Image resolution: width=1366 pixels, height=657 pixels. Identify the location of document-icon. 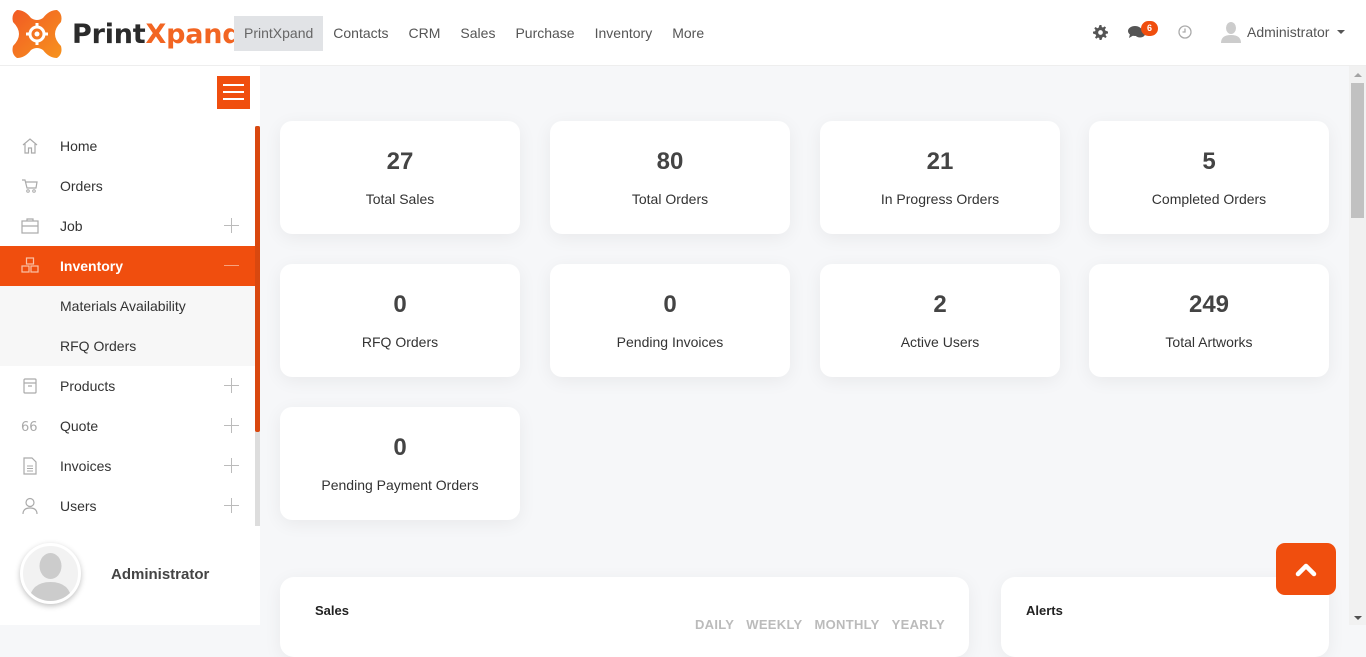
(30, 466).